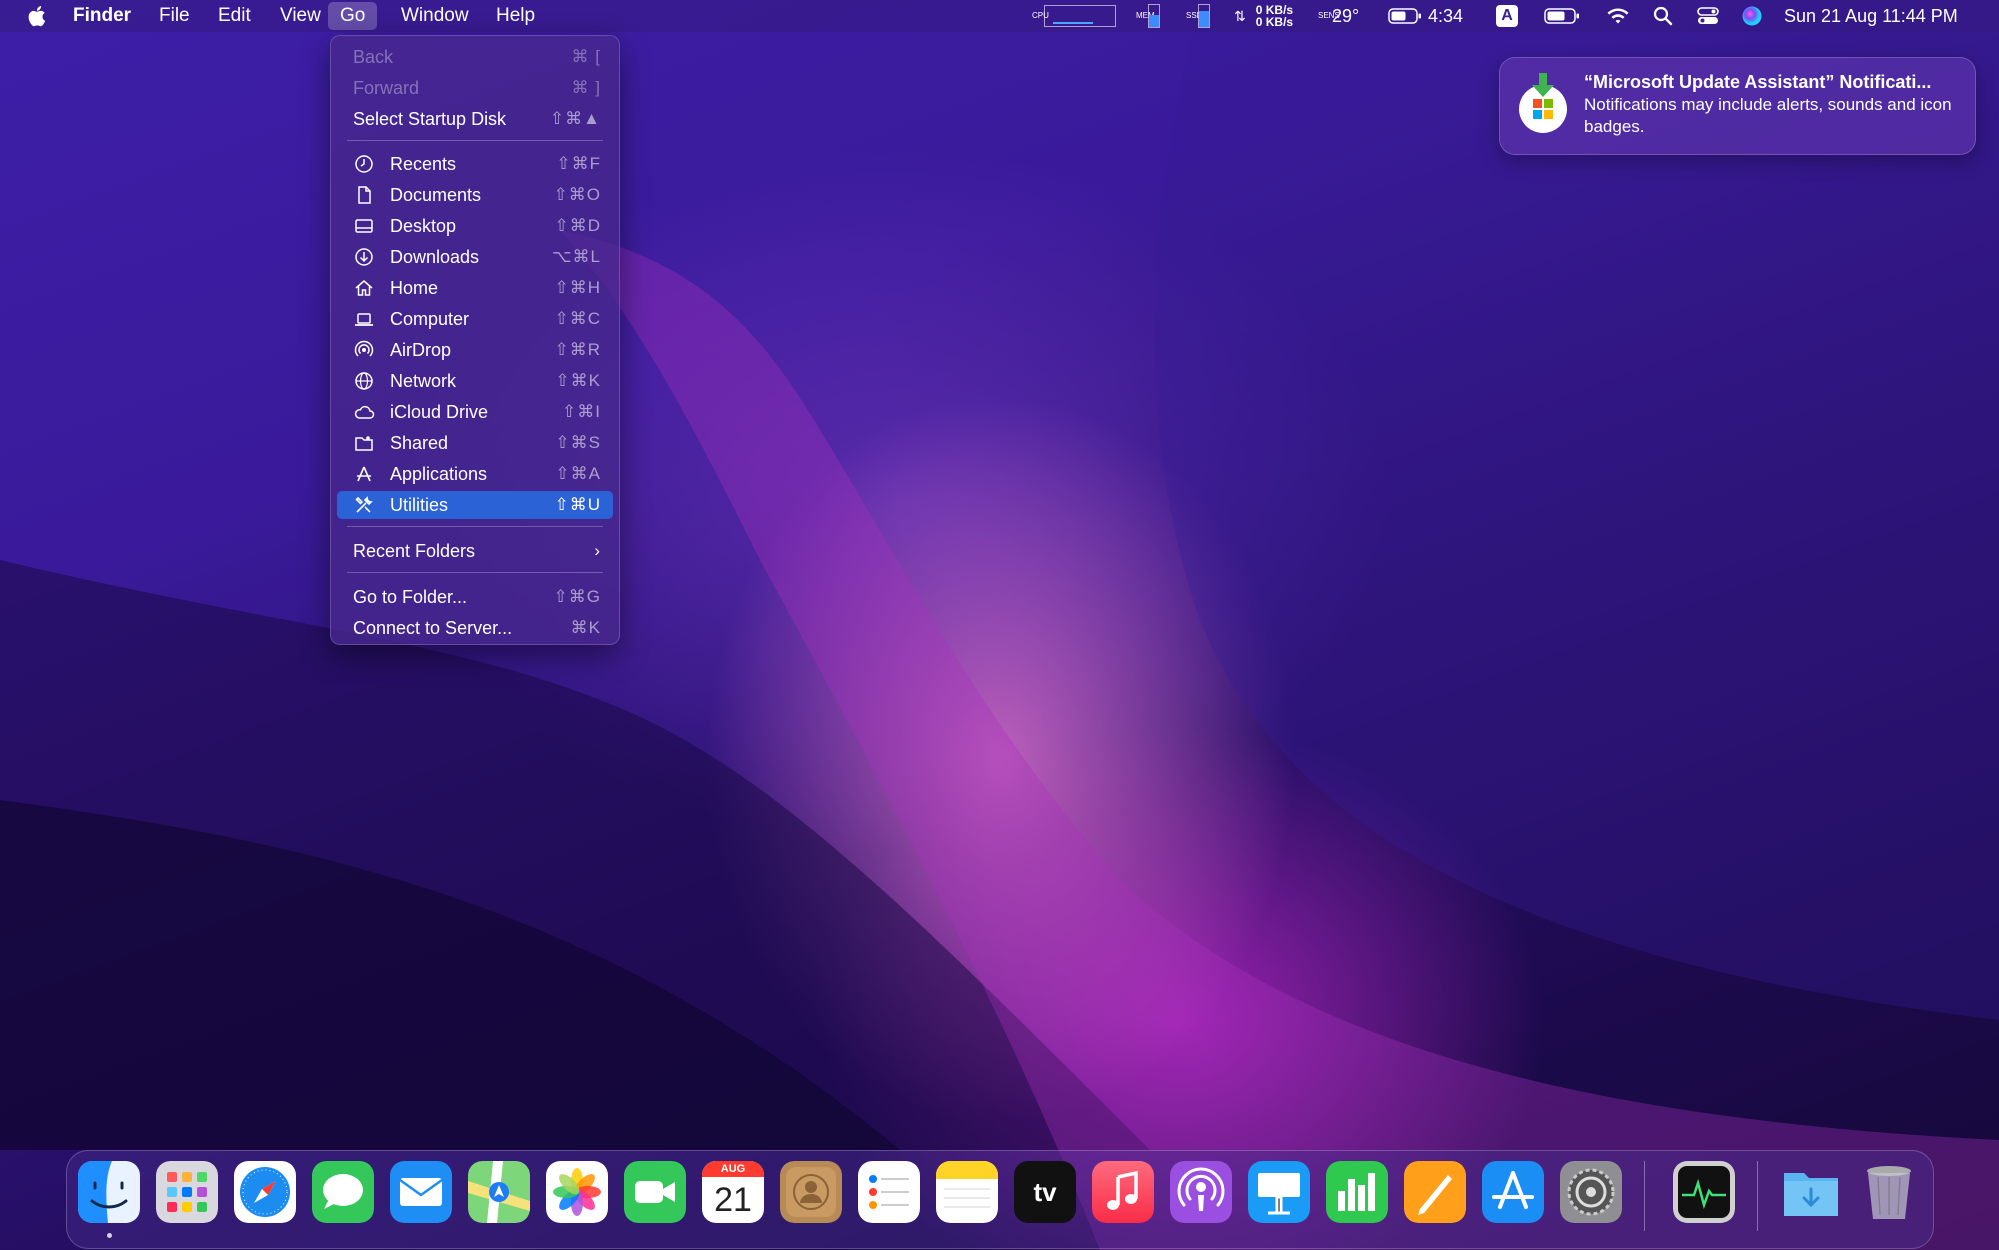 The height and width of the screenshot is (1250, 1999). Describe the element at coordinates (364, 288) in the screenshot. I see `home-icon` at that location.